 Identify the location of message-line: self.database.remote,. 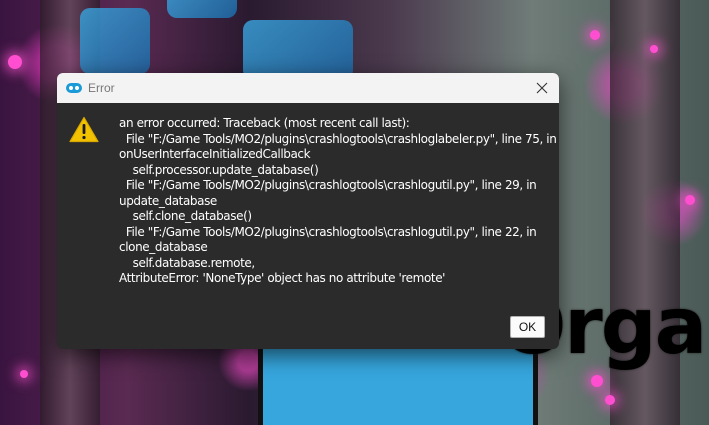
(187, 262).